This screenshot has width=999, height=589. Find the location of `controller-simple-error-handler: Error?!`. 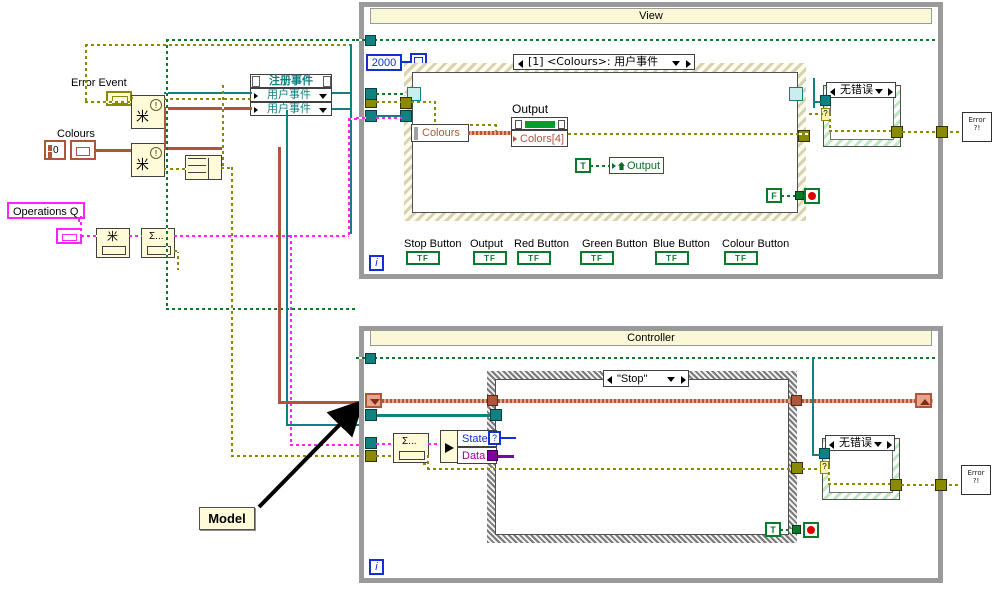

controller-simple-error-handler: Error?! is located at coordinates (976, 480).